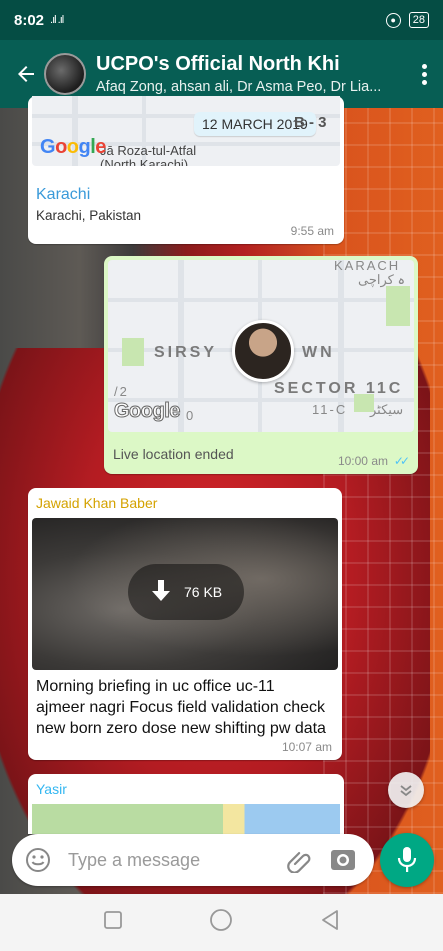 Image resolution: width=443 pixels, height=951 pixels. What do you see at coordinates (407, 20) in the screenshot?
I see `status-right: ● 28` at bounding box center [407, 20].